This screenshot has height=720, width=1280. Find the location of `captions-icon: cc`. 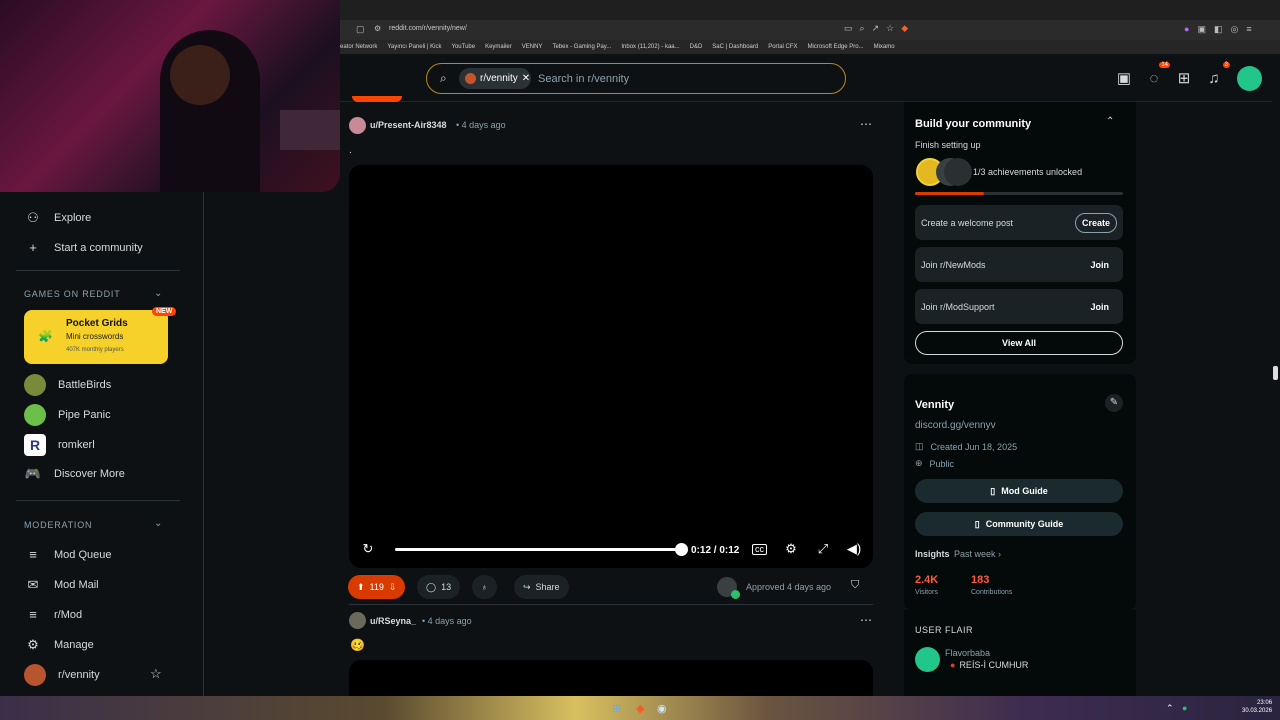

captions-icon: cc is located at coordinates (759, 549).